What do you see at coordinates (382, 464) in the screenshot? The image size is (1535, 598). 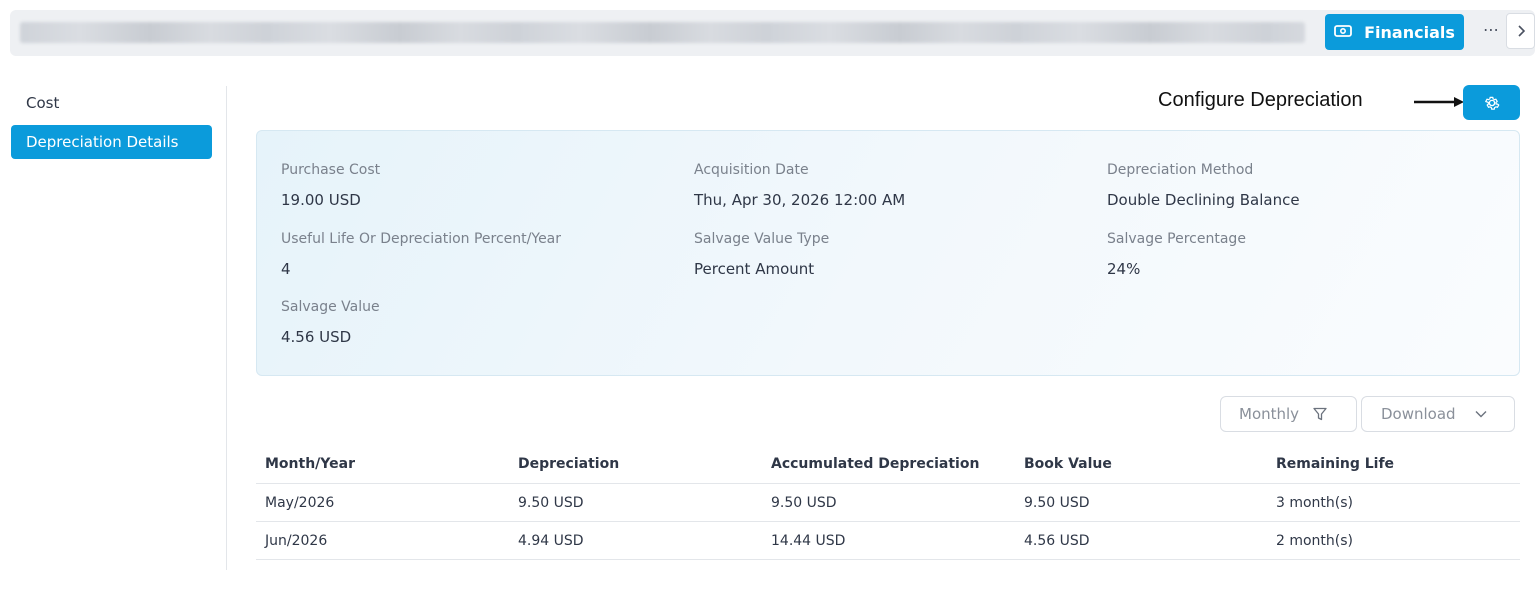 I see `column-header-month-year: Month/Year` at bounding box center [382, 464].